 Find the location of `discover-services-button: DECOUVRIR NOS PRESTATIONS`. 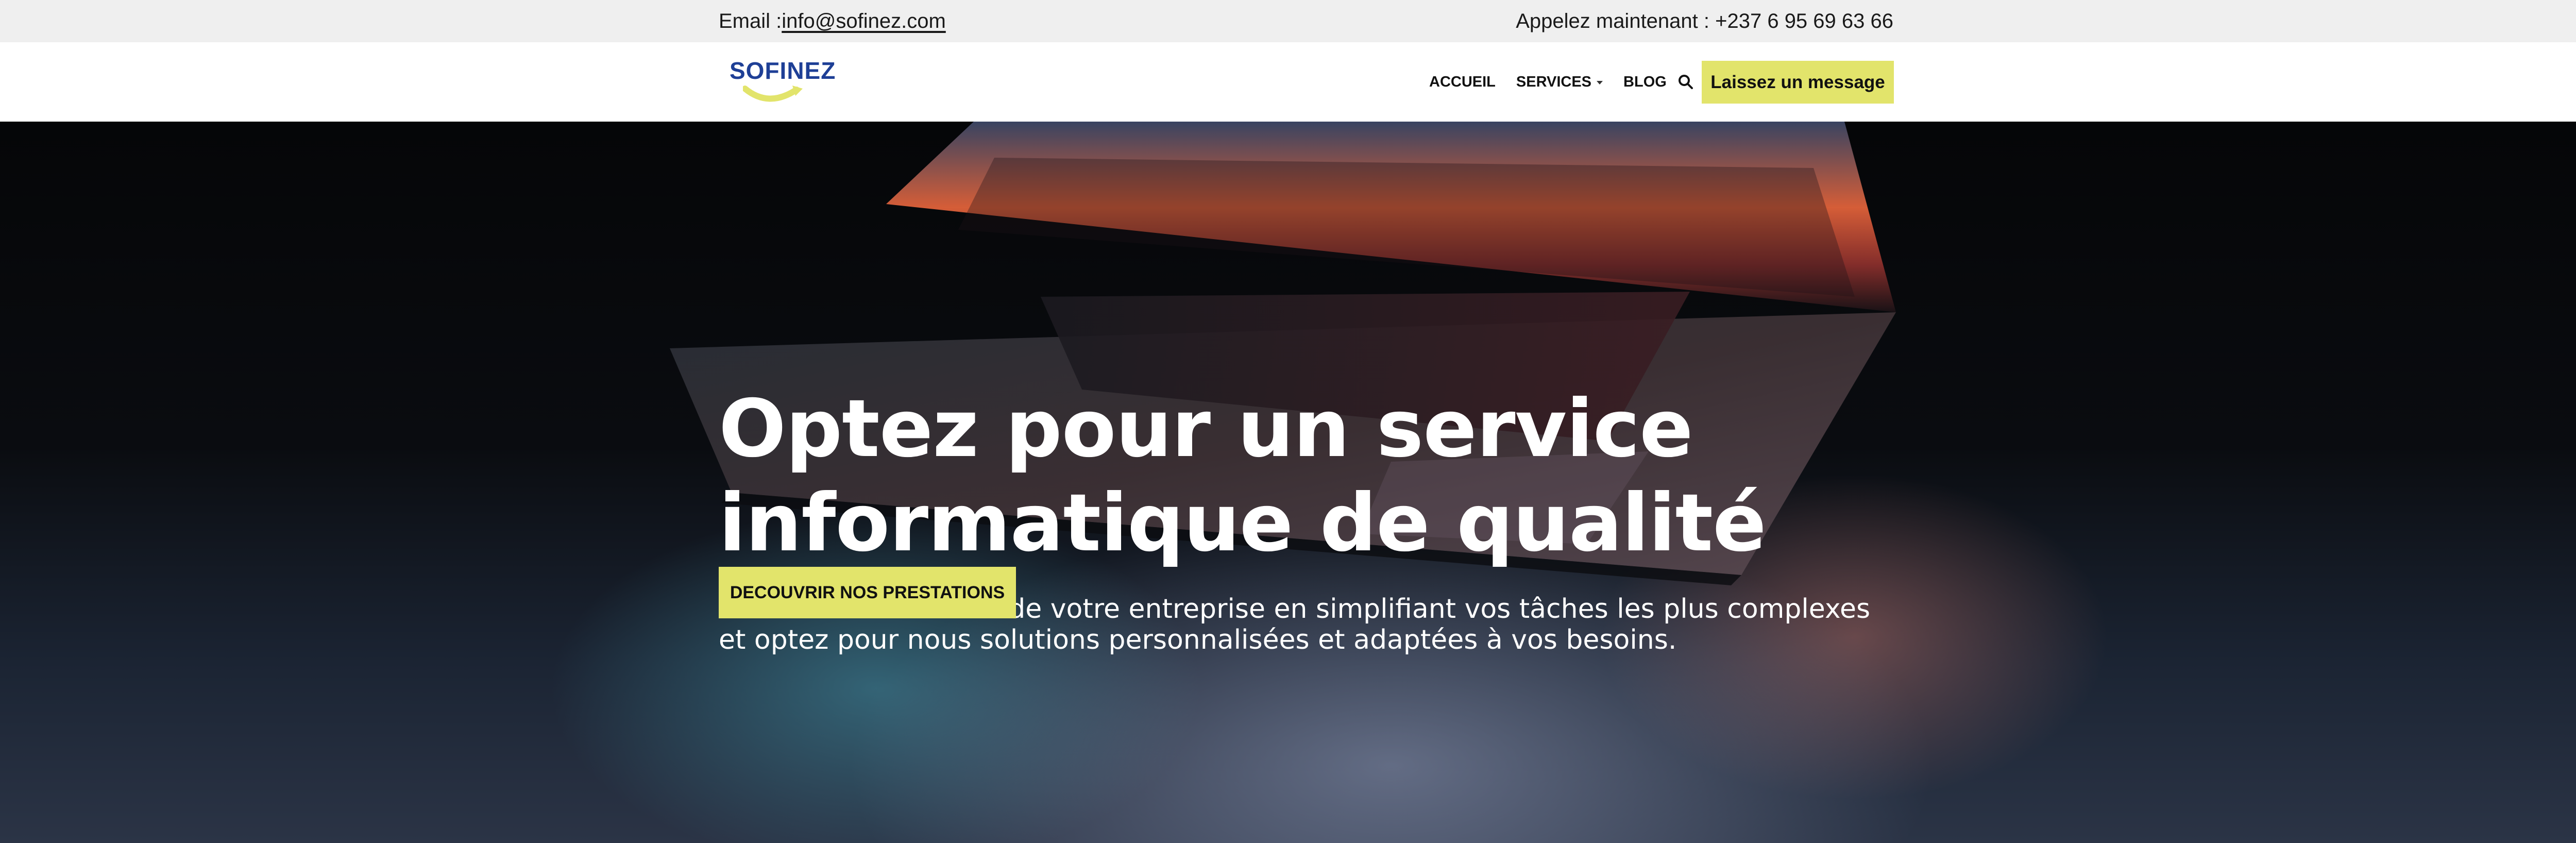

discover-services-button: DECOUVRIR NOS PRESTATIONS is located at coordinates (867, 592).